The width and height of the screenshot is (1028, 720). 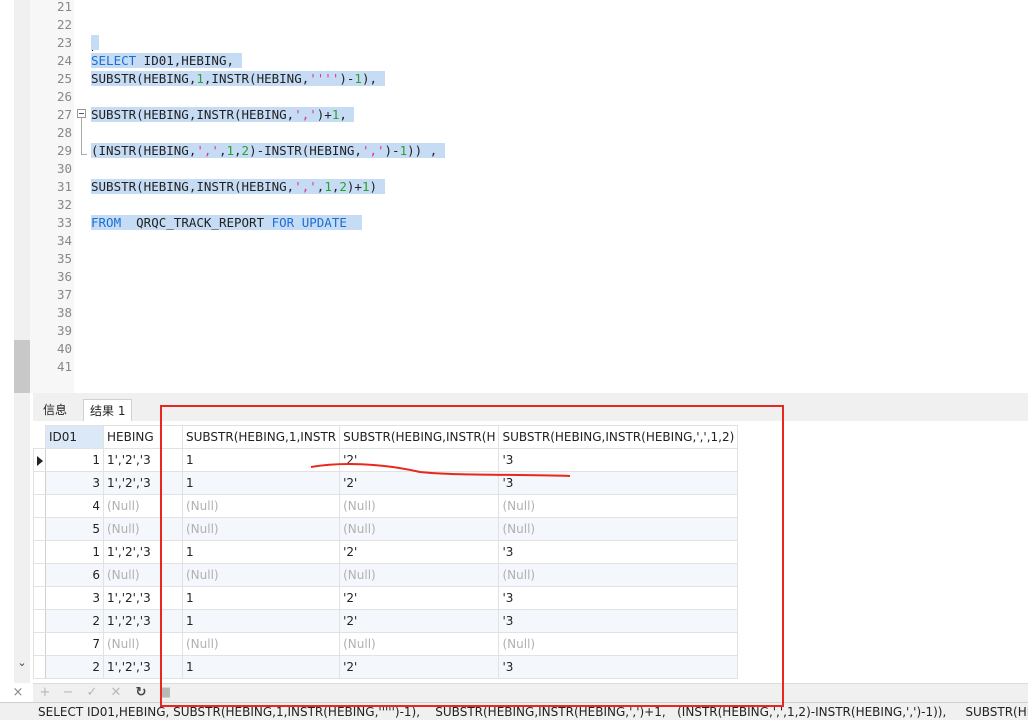 What do you see at coordinates (55, 410) in the screenshot?
I see `tab-info: 信息` at bounding box center [55, 410].